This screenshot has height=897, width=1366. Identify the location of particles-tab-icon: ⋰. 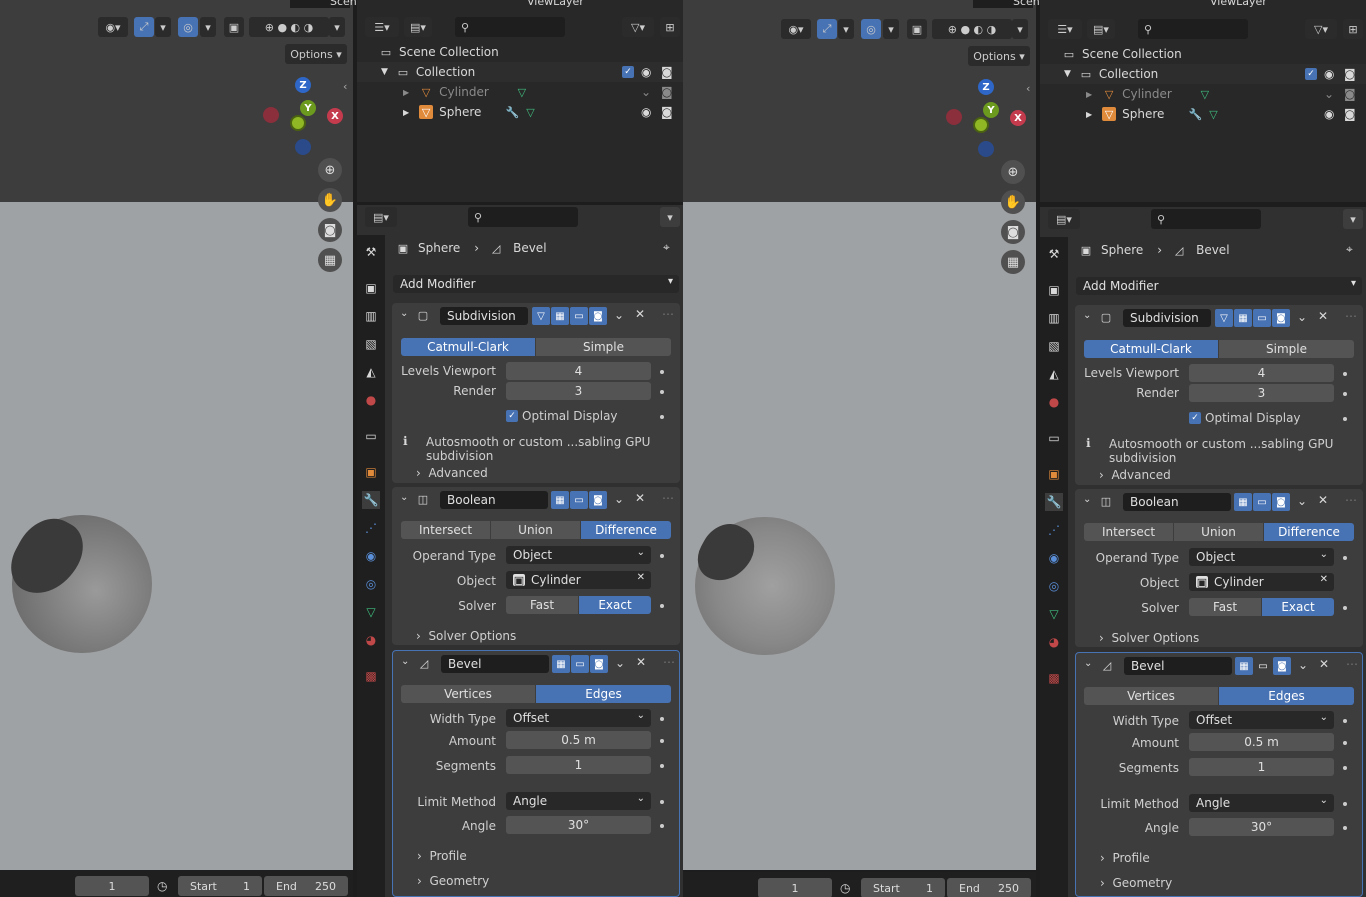
(371, 528).